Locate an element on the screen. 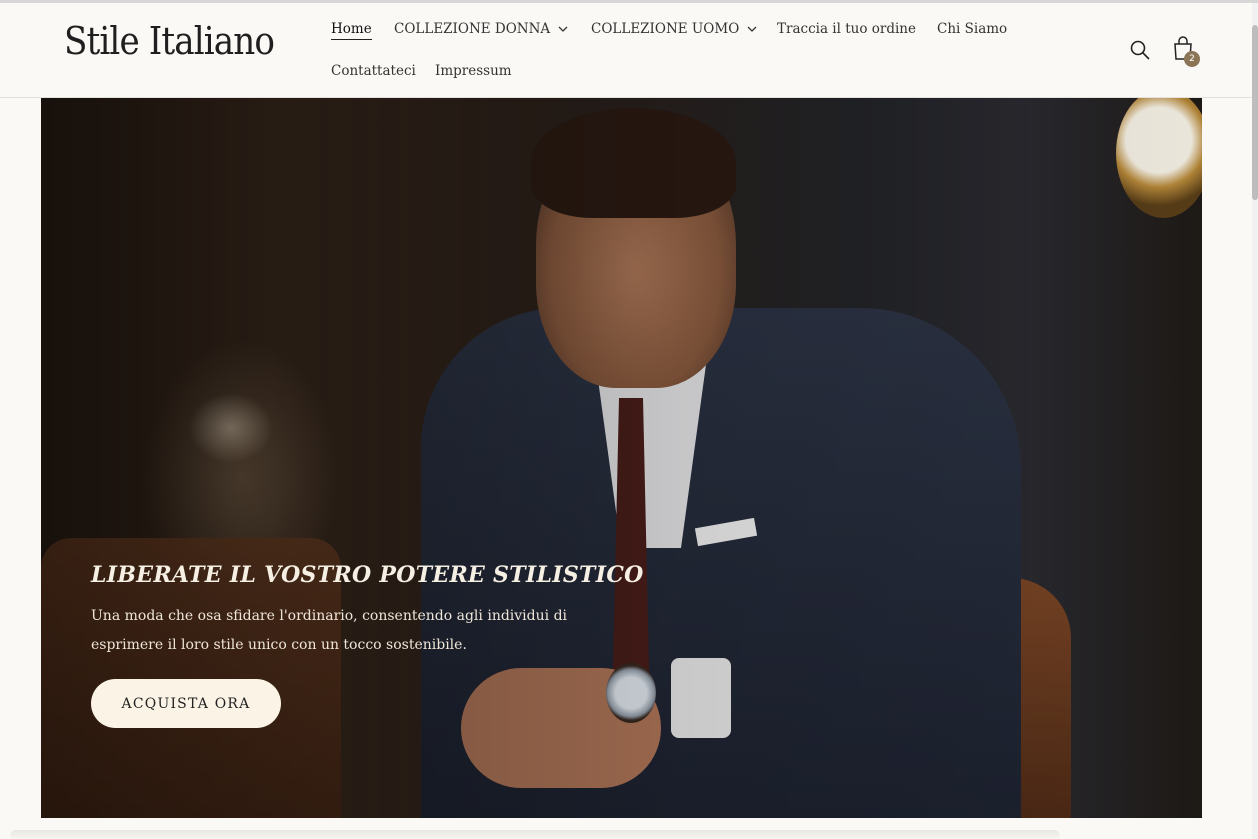  nav-item-home: Home is located at coordinates (351, 30).